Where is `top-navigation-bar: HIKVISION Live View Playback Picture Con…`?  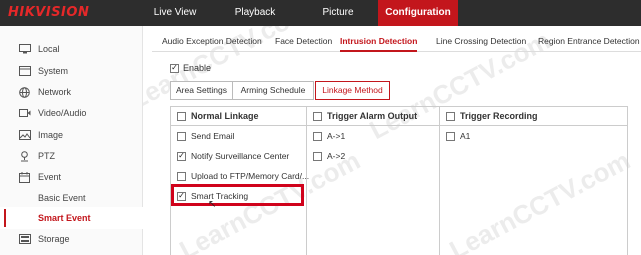 top-navigation-bar: HIKVISION Live View Playback Picture Con… is located at coordinates (320, 13).